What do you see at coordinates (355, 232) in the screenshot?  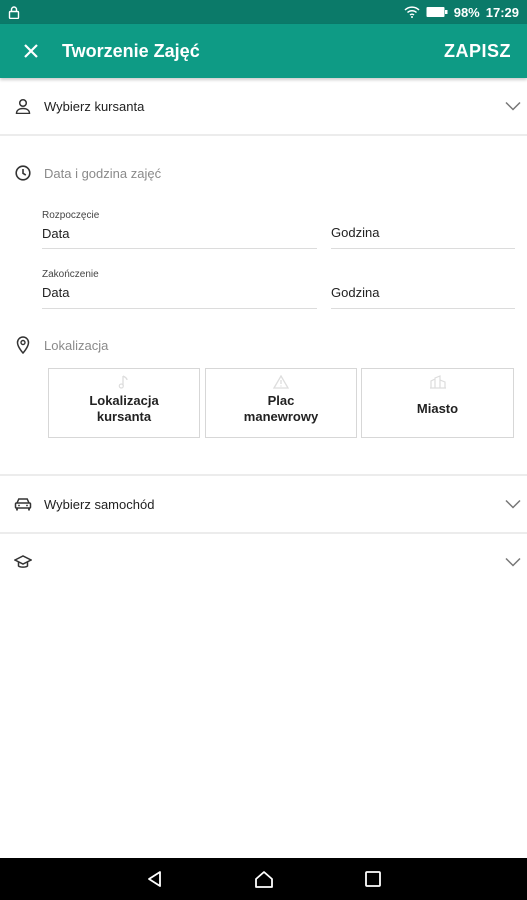 I see `start-time-value: Godzina` at bounding box center [355, 232].